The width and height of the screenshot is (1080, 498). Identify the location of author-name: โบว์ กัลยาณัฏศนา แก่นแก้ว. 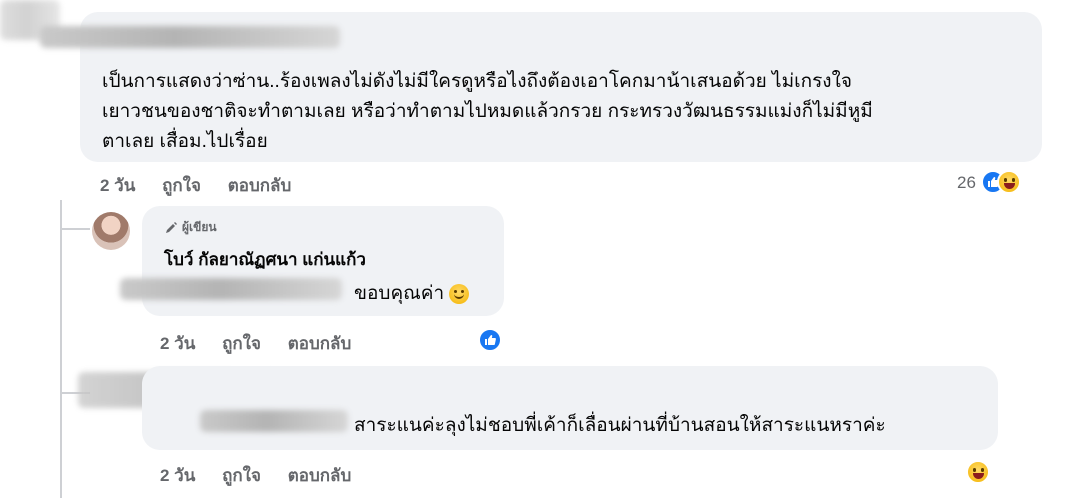
(265, 259).